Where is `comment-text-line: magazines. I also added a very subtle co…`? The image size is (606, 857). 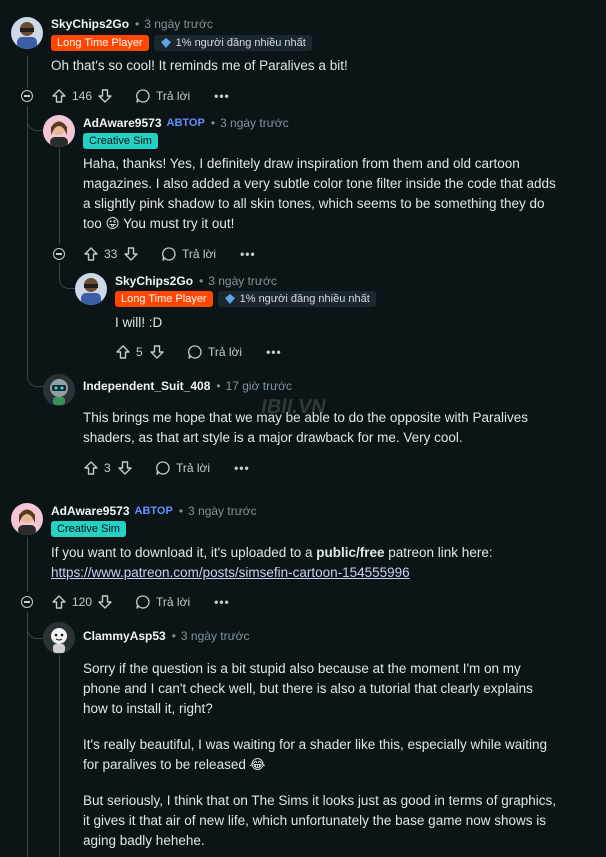
comment-text-line: magazines. I also added a very subtle co… is located at coordinates (319, 183).